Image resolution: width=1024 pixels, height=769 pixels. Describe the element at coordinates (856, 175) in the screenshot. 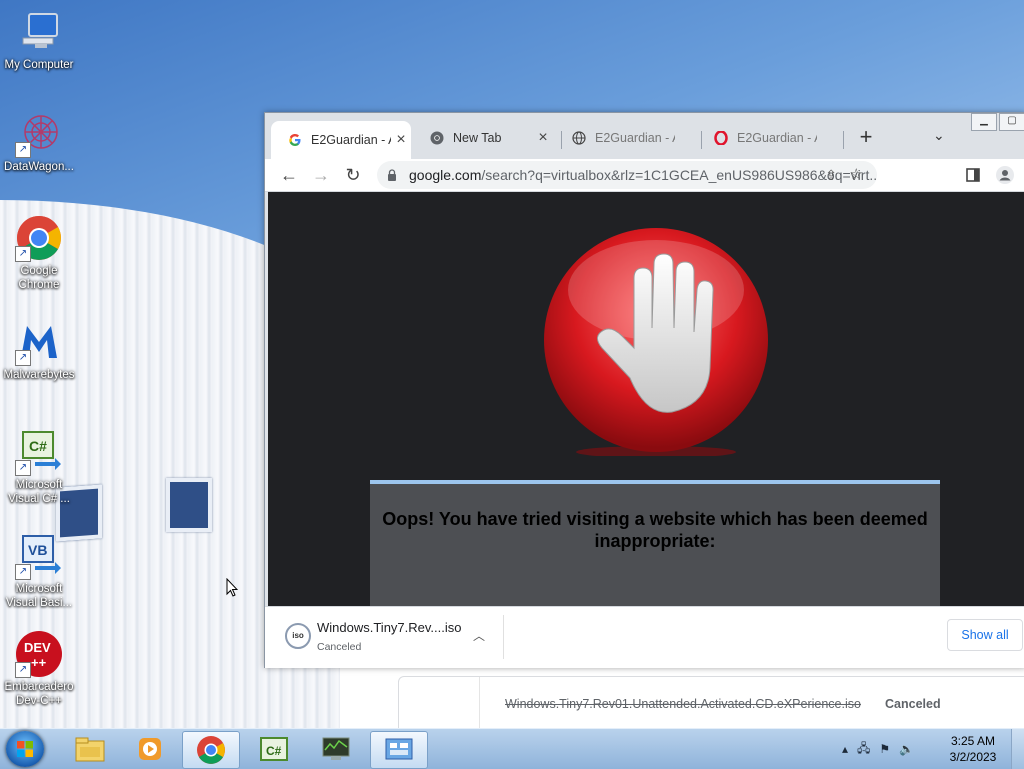

I see `bookmark-star-icon: ☆` at that location.